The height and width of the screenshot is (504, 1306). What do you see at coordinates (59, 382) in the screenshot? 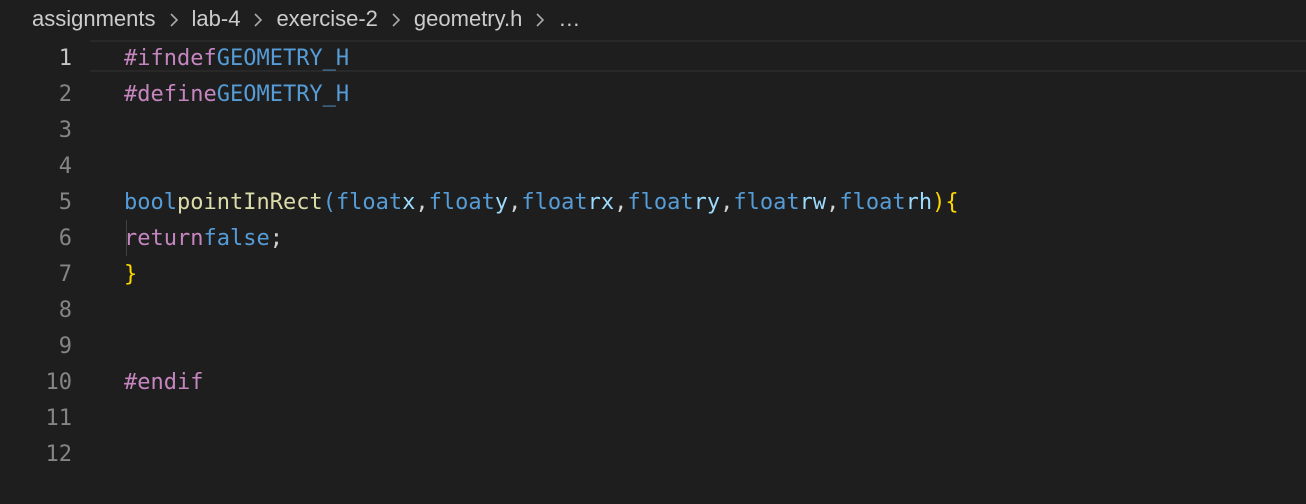
I see `line-number: 10` at bounding box center [59, 382].